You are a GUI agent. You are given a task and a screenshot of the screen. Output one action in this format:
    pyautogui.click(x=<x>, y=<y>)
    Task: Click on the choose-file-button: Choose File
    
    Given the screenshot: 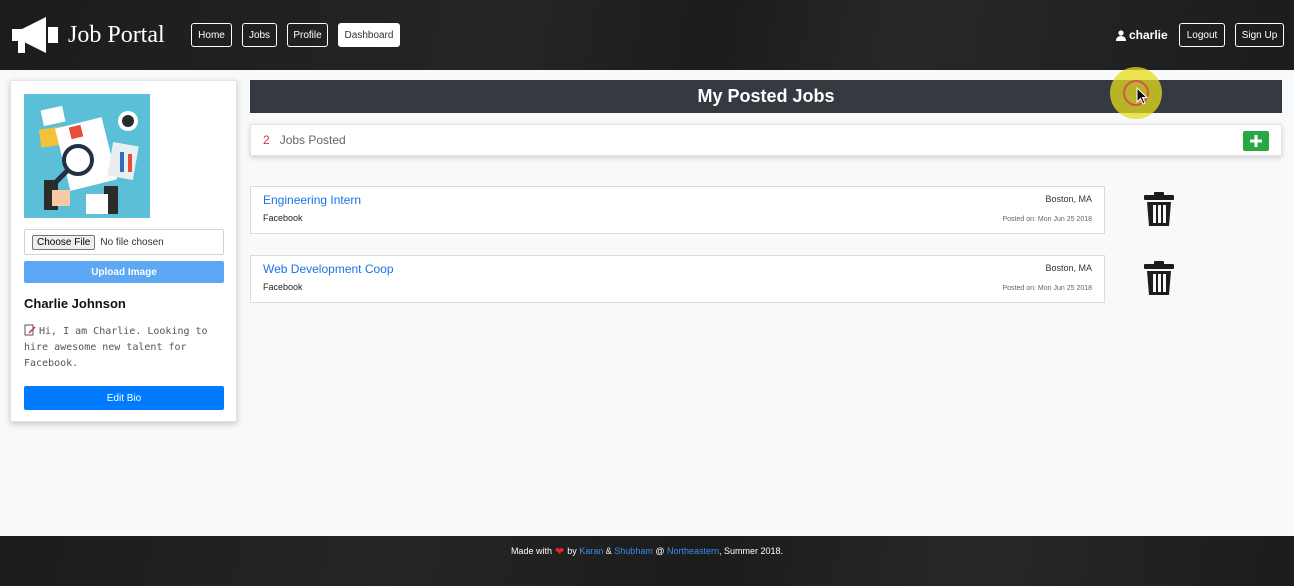 What is the action you would take?
    pyautogui.click(x=64, y=242)
    